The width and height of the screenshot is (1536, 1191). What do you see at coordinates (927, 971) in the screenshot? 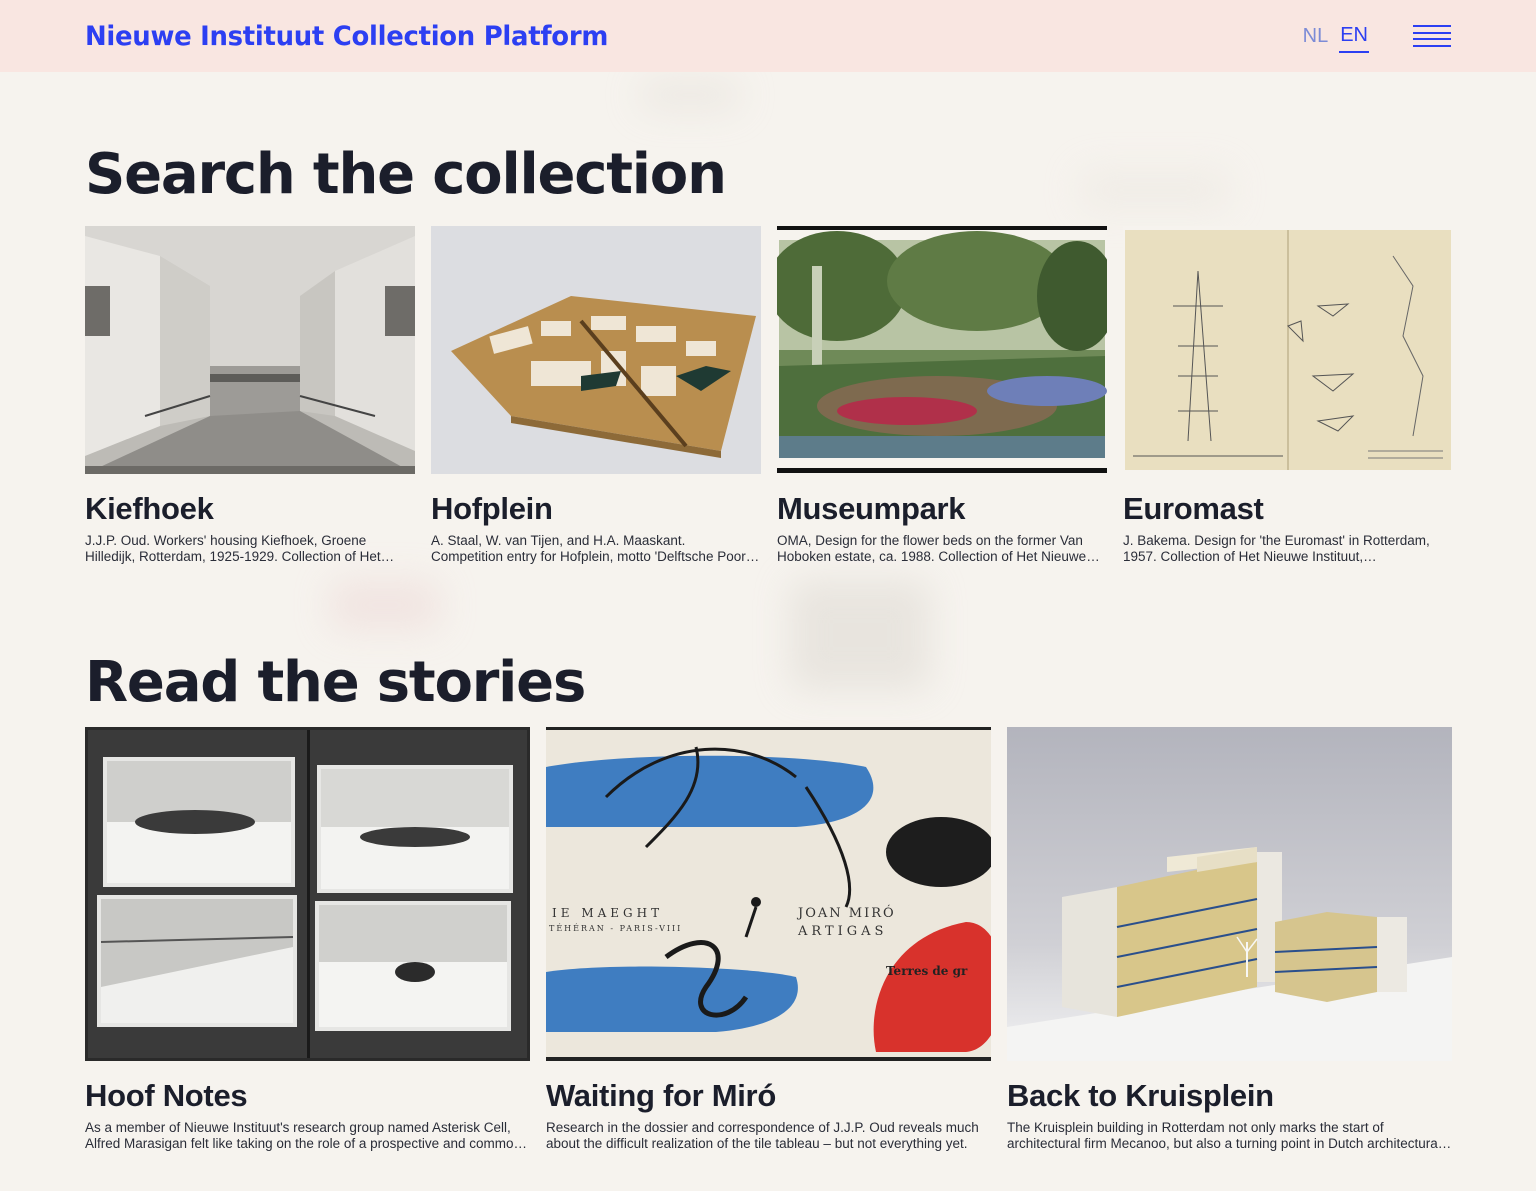
I see `poster-text-red: Terres de gr` at bounding box center [927, 971].